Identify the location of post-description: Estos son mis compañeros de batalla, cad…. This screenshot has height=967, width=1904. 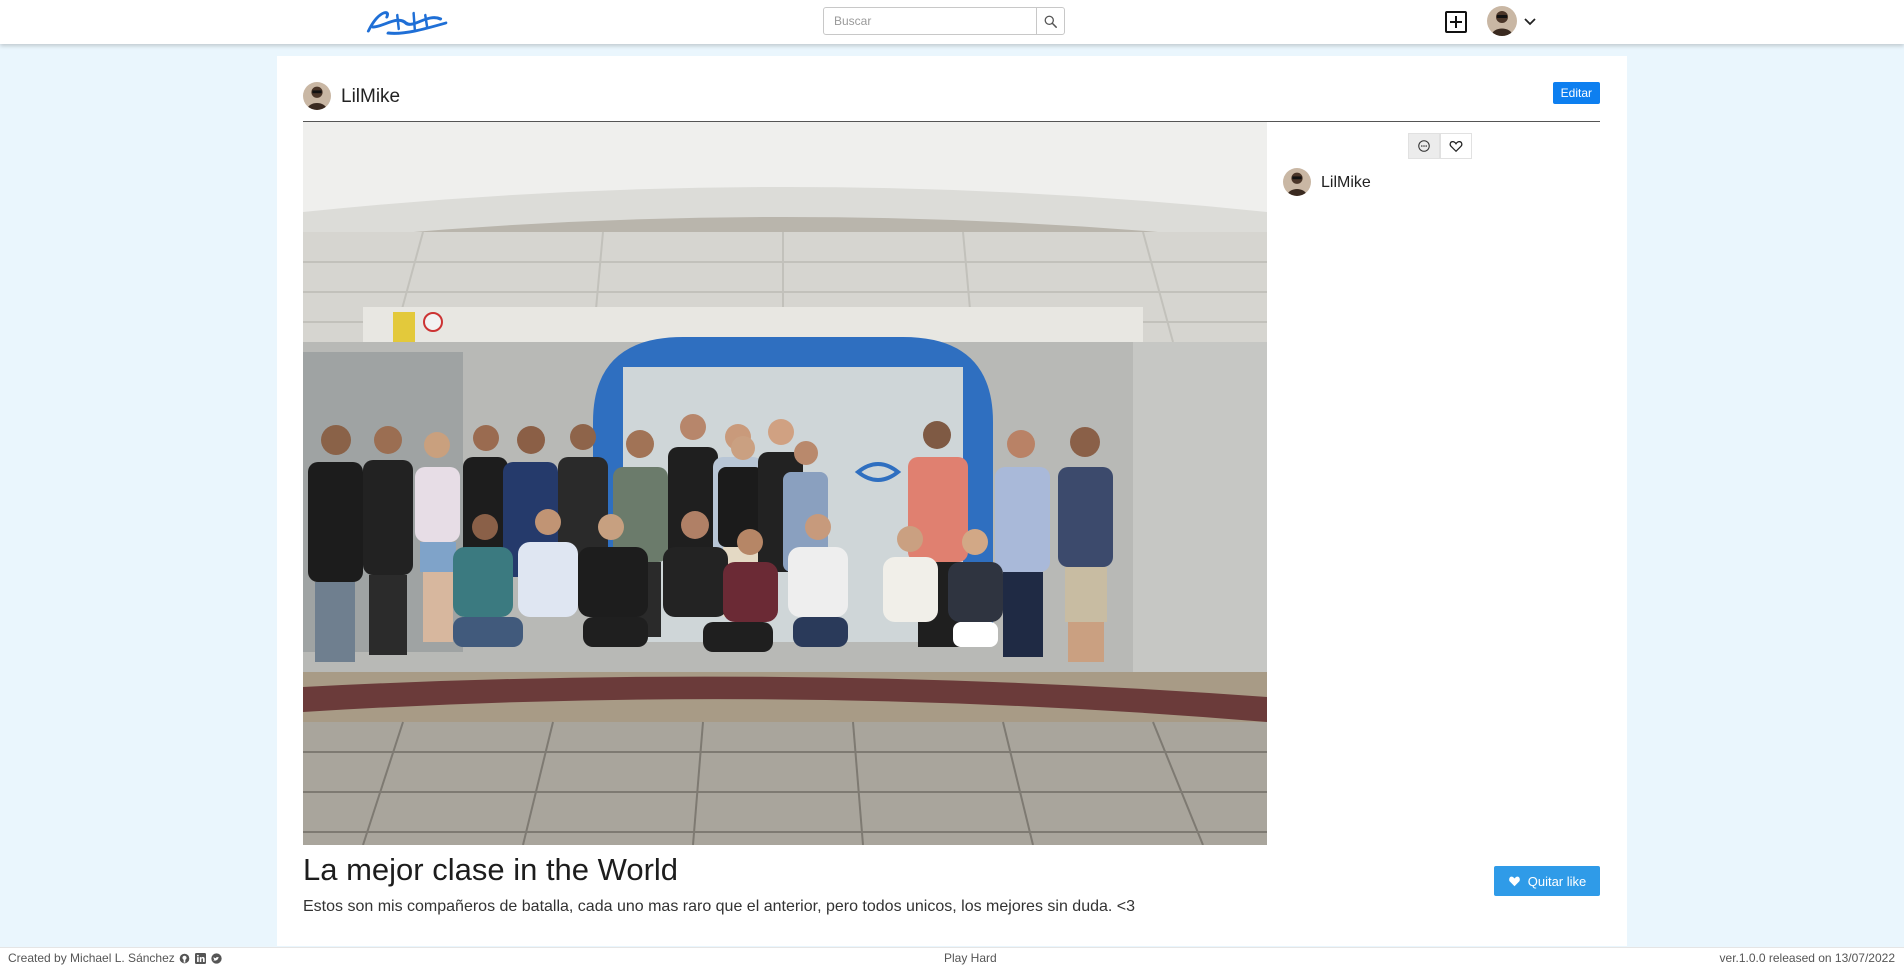
(719, 906).